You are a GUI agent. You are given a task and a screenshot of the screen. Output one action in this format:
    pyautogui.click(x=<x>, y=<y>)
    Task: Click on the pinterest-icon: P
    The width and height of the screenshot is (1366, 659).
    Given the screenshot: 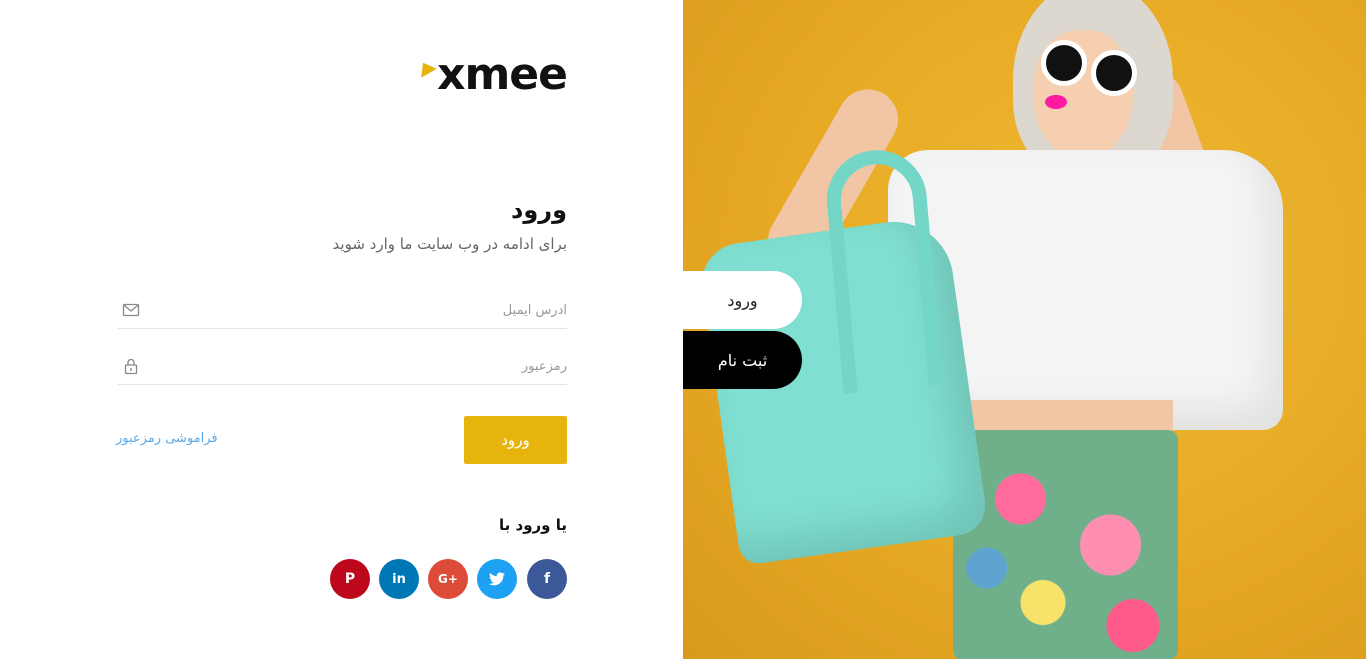 What is the action you would take?
    pyautogui.click(x=350, y=579)
    